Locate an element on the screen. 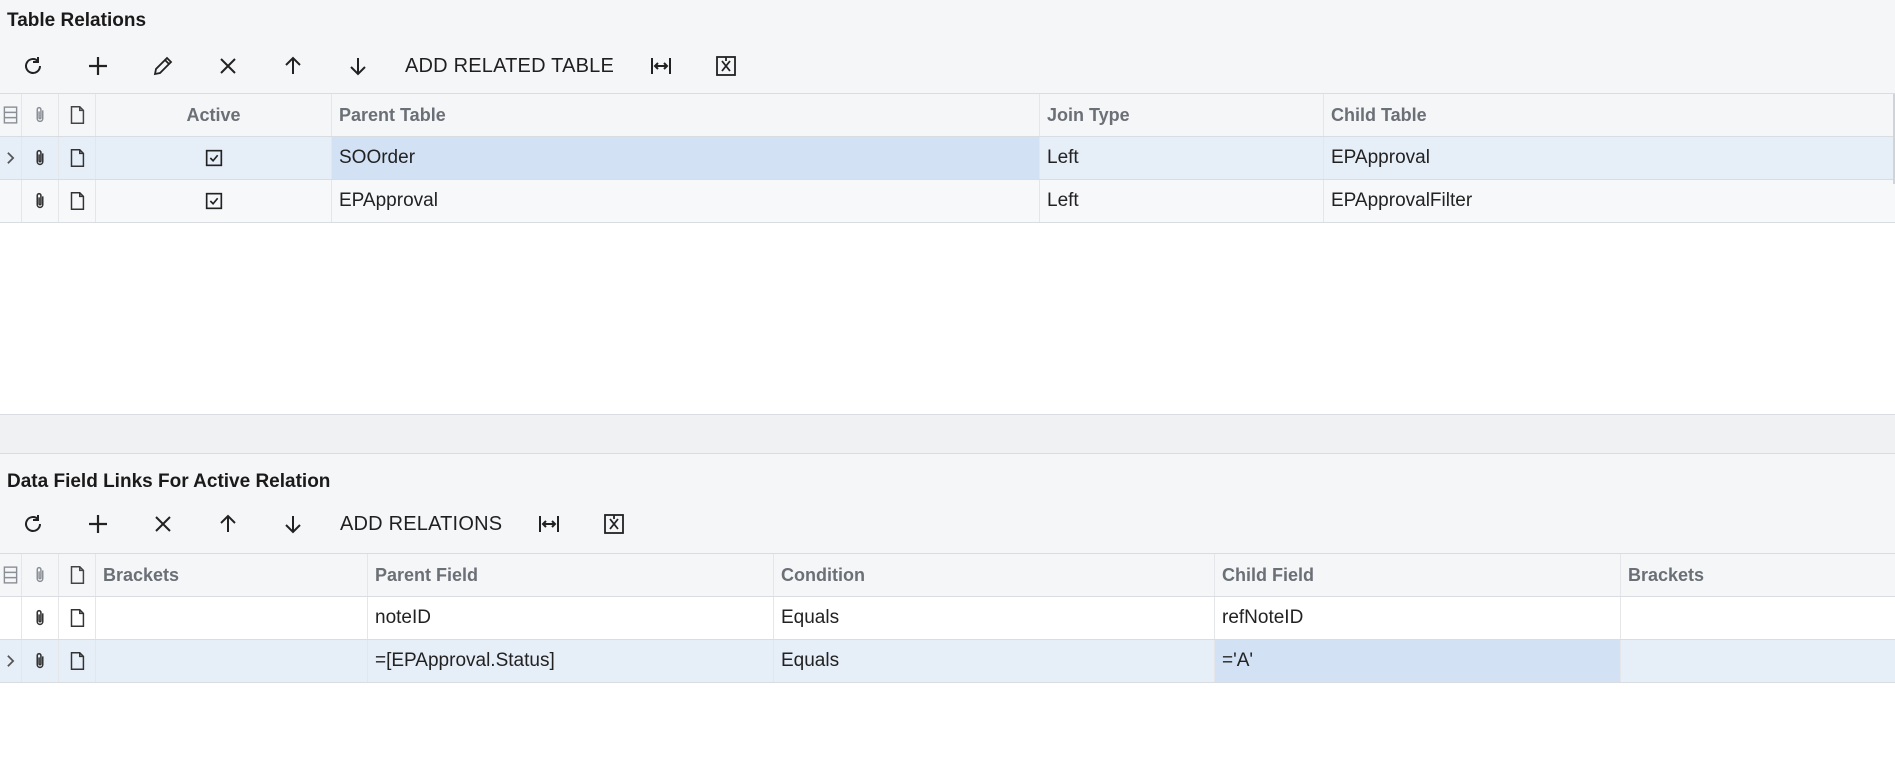 The width and height of the screenshot is (1895, 764). table-row: noteID Equals refNoteID is located at coordinates (947, 618).